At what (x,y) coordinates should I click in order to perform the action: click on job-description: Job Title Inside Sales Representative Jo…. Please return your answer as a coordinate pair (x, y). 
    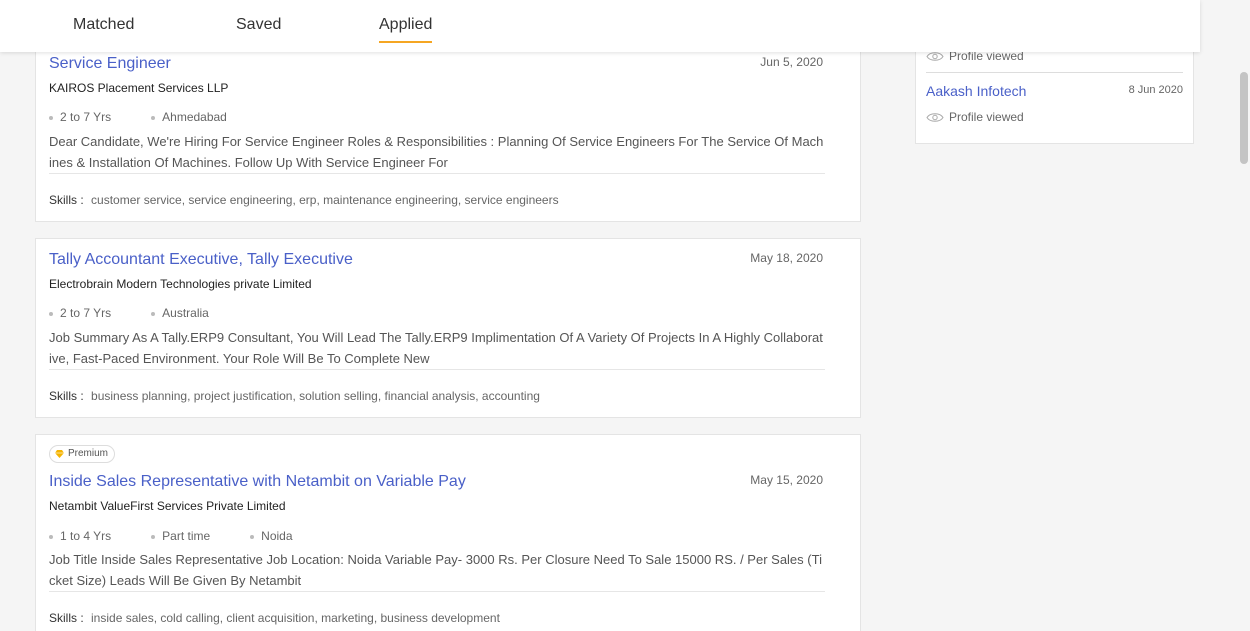
    Looking at the image, I should click on (435, 570).